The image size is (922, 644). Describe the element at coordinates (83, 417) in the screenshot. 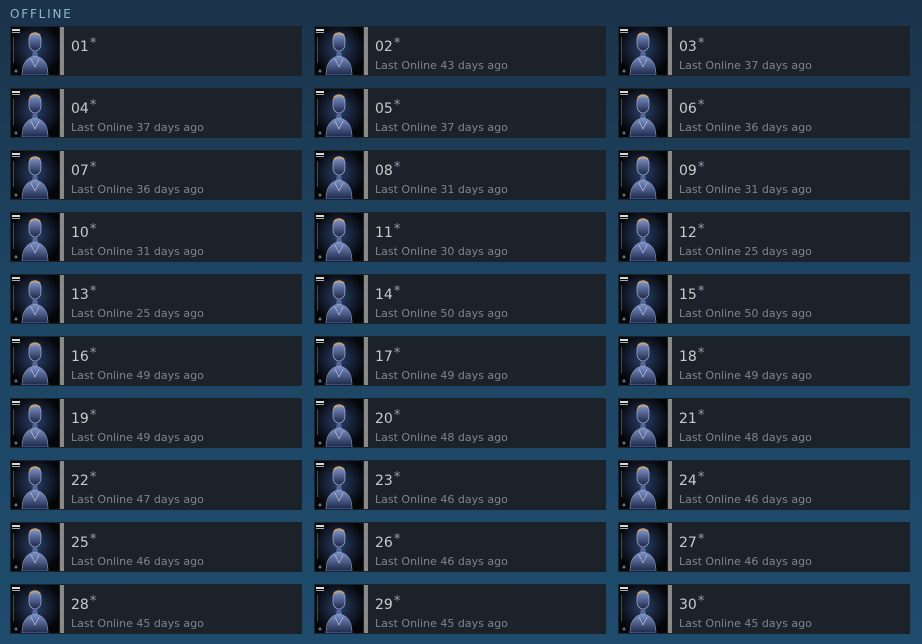

I see `friend-name: 19*` at that location.